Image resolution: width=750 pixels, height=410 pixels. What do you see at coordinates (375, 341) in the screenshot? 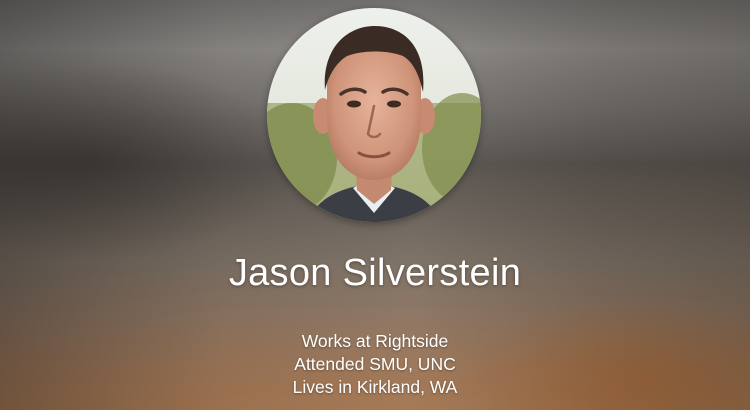
I see `profile-work: Works at Rightside` at bounding box center [375, 341].